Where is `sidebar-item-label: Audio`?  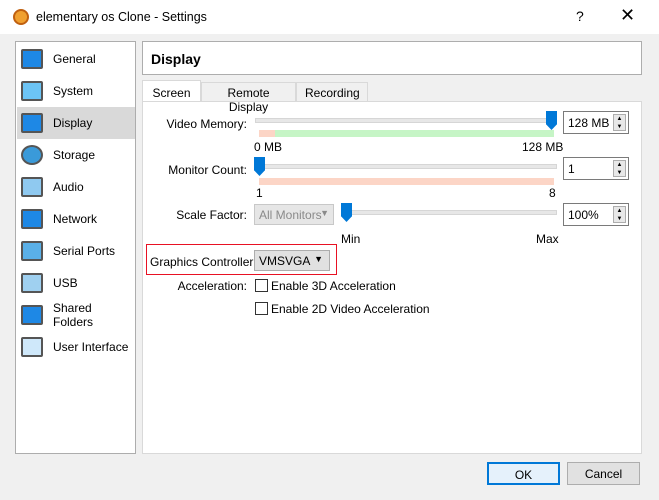
sidebar-item-label: Audio is located at coordinates (68, 187).